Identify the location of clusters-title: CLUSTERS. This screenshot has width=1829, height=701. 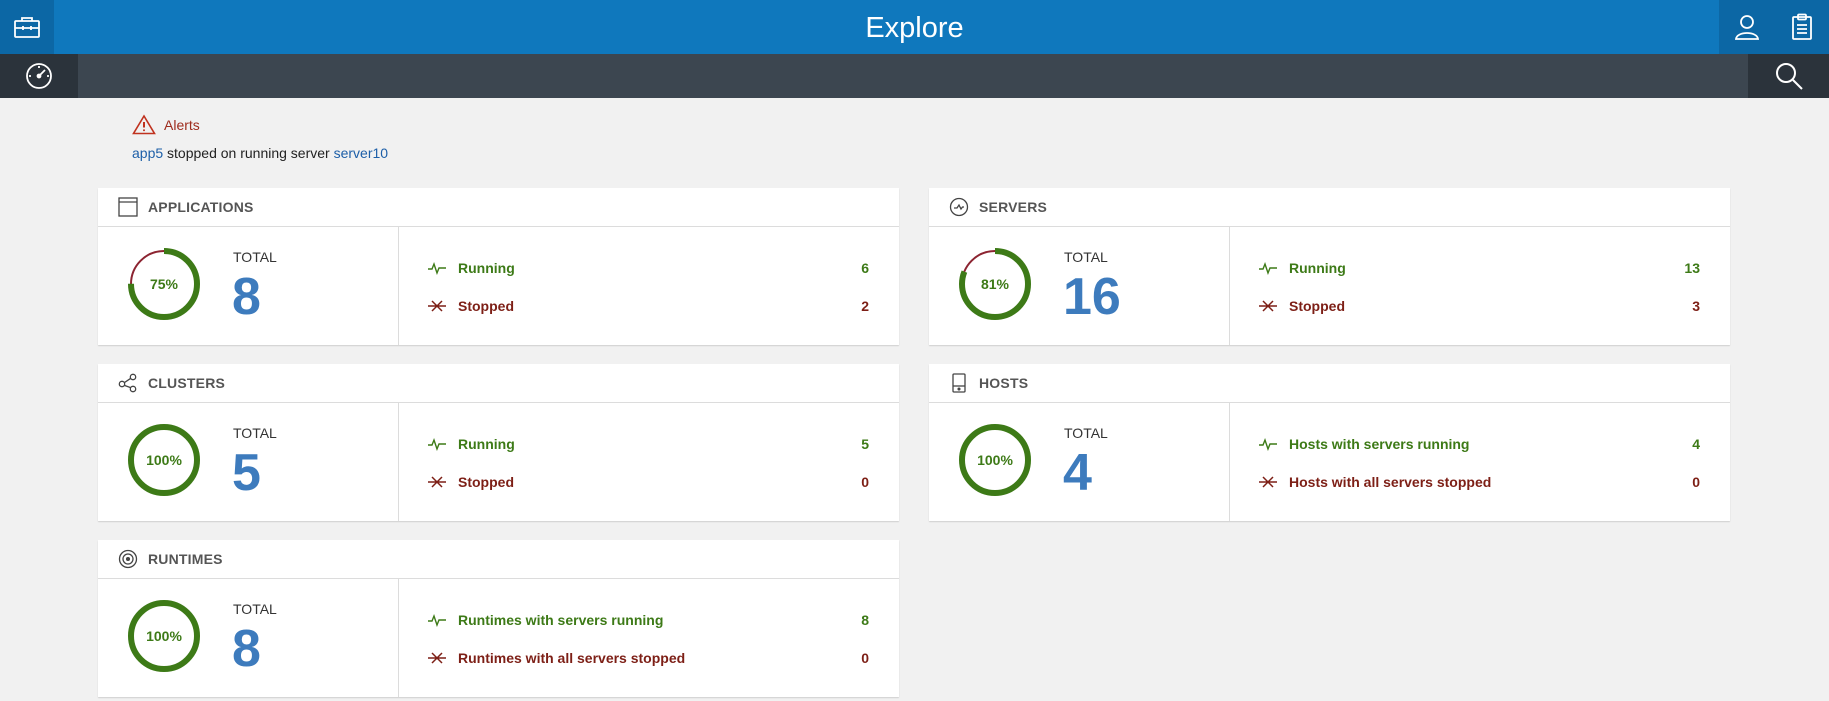
(187, 383).